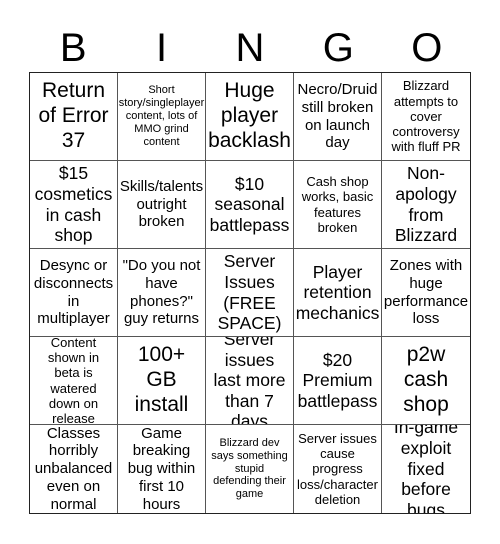 The height and width of the screenshot is (544, 500). I want to click on bingo-cell: Skills/talents outright broken, so click(162, 205).